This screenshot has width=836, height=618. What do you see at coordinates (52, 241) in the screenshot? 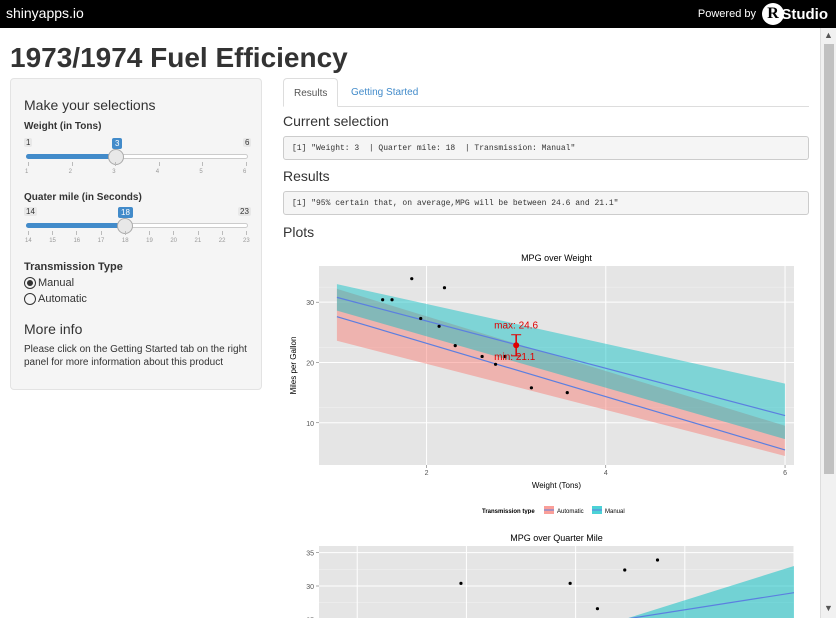
I see `slider-tick-label: 15` at bounding box center [52, 241].